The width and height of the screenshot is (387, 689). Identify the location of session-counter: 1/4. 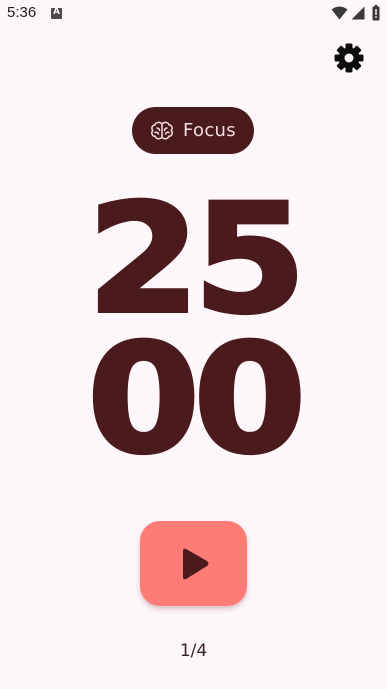
(193, 651).